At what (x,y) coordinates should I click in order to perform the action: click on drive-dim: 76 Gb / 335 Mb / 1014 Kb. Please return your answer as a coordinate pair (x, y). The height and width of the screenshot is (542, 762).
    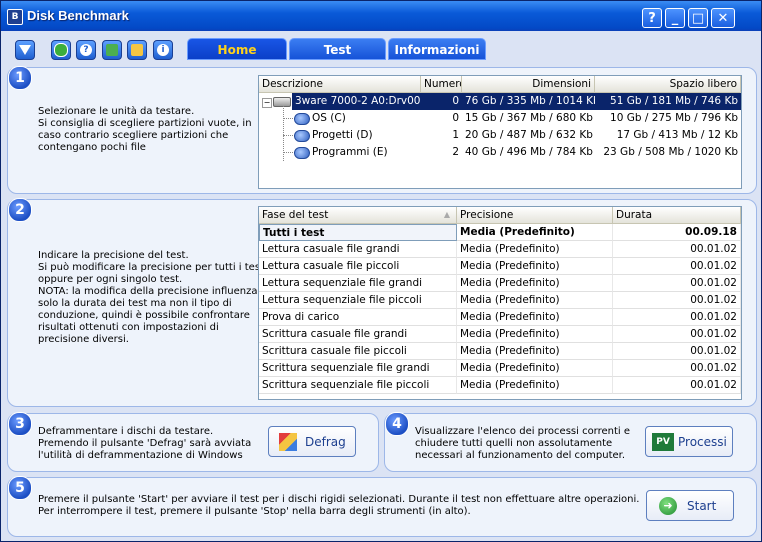
    Looking at the image, I should click on (528, 101).